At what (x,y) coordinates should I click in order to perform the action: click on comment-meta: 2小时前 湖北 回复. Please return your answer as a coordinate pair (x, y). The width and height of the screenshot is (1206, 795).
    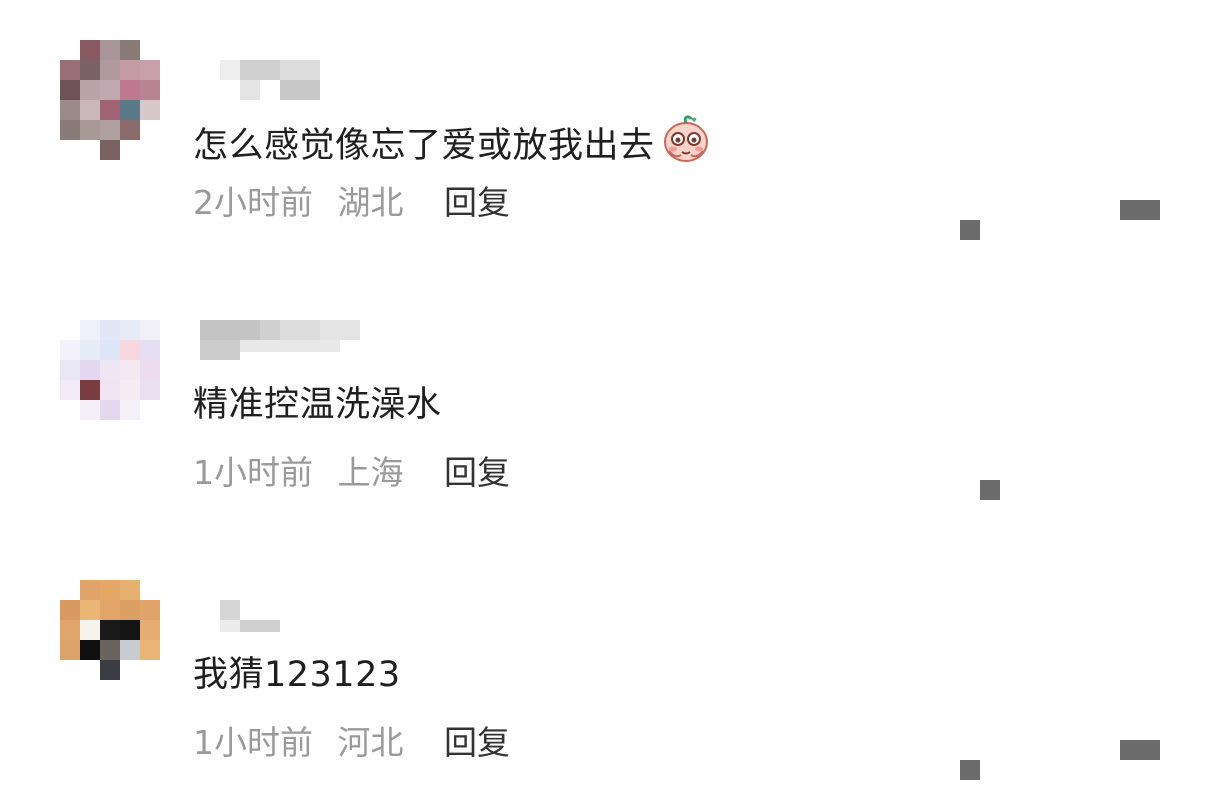
    Looking at the image, I should click on (351, 203).